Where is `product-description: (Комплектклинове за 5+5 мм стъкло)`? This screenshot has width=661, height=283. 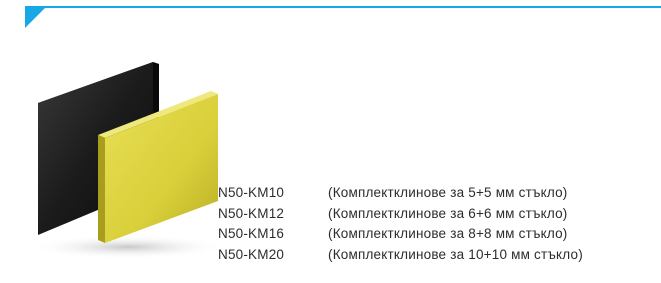 product-description: (Комплектклинове за 5+5 мм стъкло) is located at coordinates (448, 192).